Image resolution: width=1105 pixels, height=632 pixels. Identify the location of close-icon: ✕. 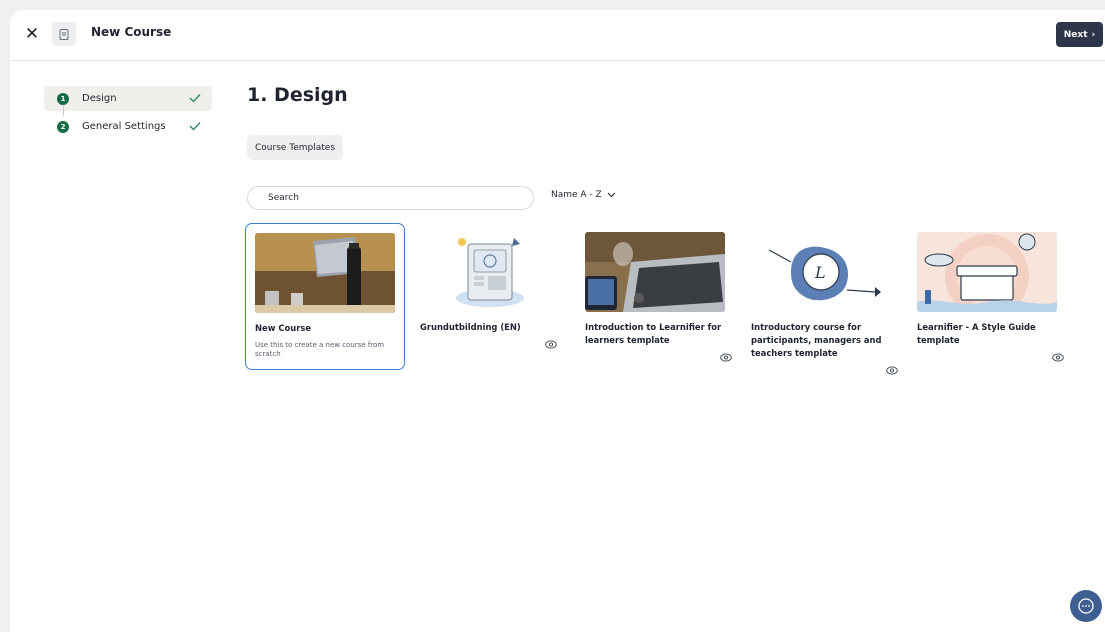
(32, 34).